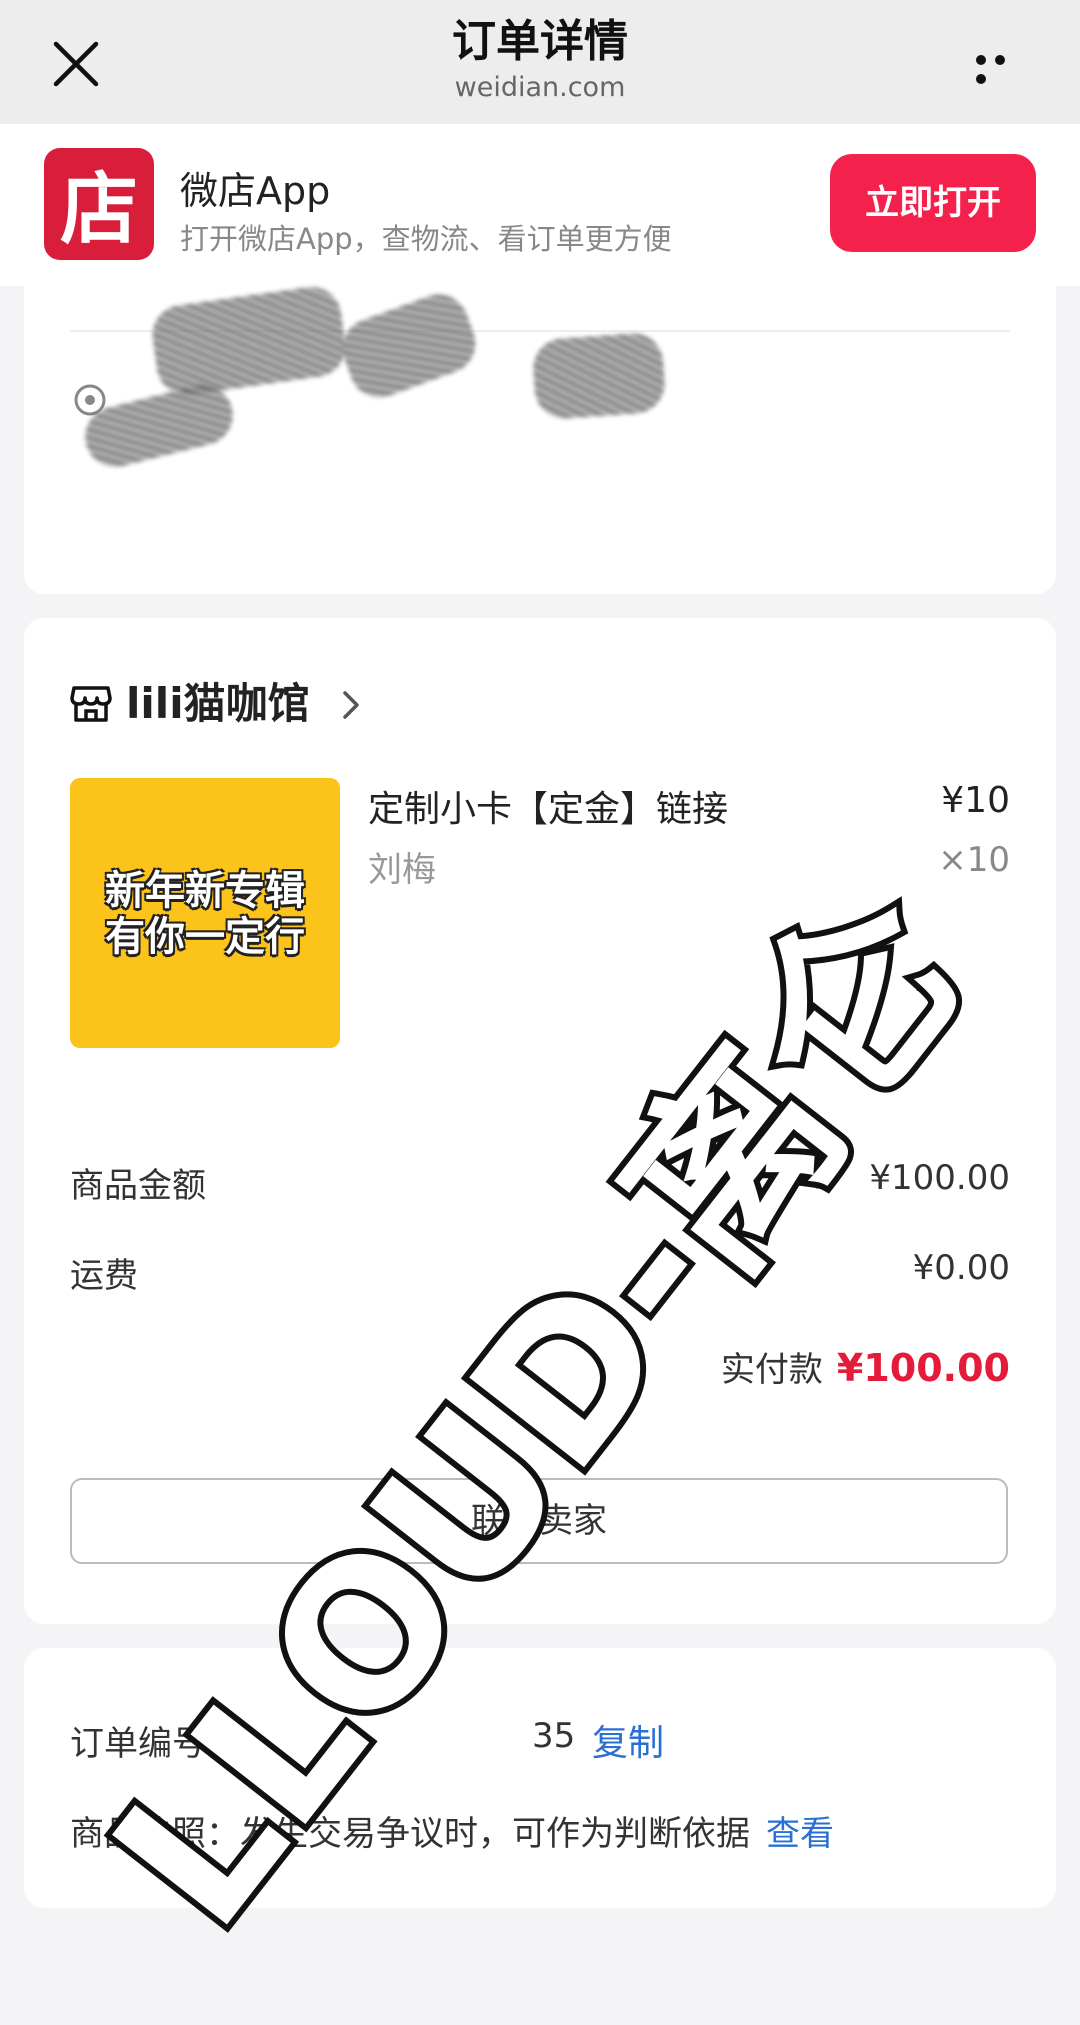 Image resolution: width=1080 pixels, height=2025 pixels. Describe the element at coordinates (554, 1736) in the screenshot. I see `order-number-value: 35` at that location.